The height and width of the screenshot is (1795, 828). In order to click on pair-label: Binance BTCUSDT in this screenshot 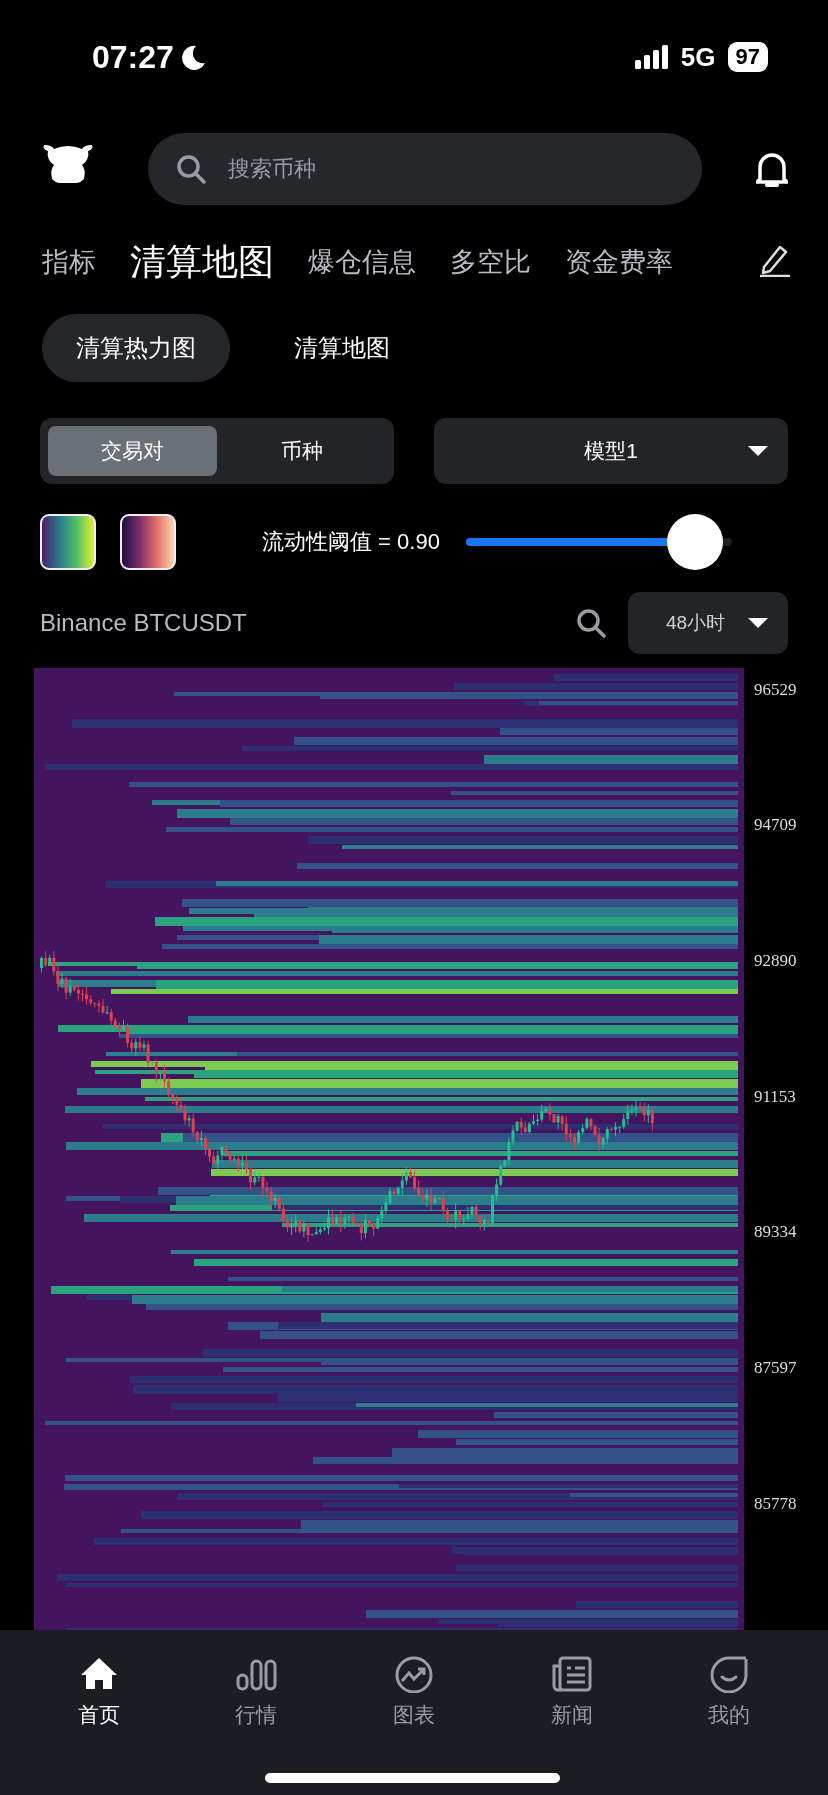, I will do `click(144, 622)`.